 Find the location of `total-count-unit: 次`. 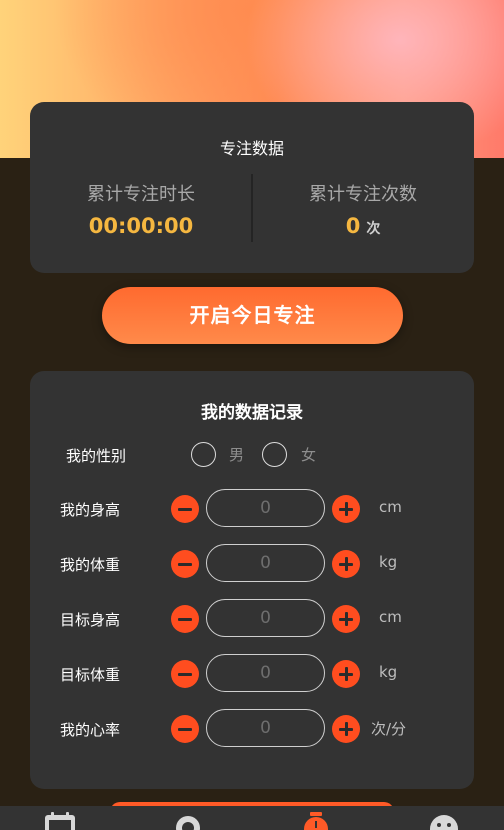

total-count-unit: 次 is located at coordinates (373, 229).